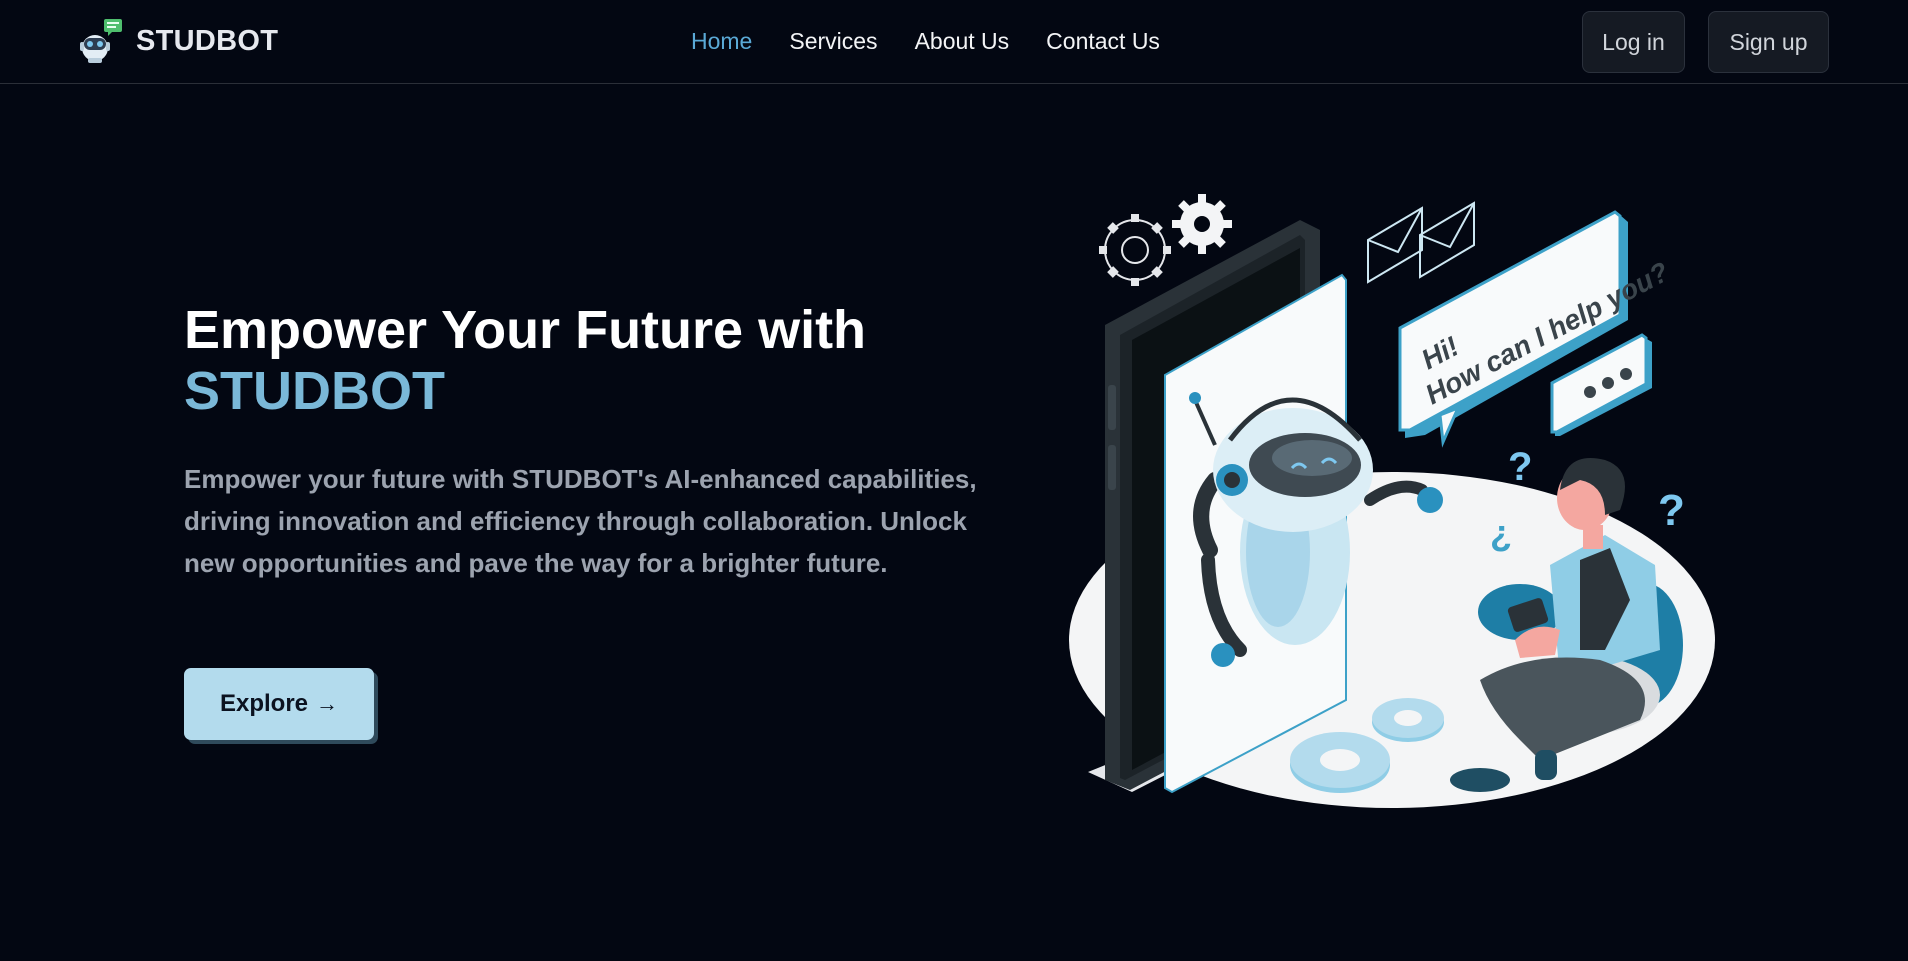  I want to click on brand-name: STUDBOT, so click(207, 40).